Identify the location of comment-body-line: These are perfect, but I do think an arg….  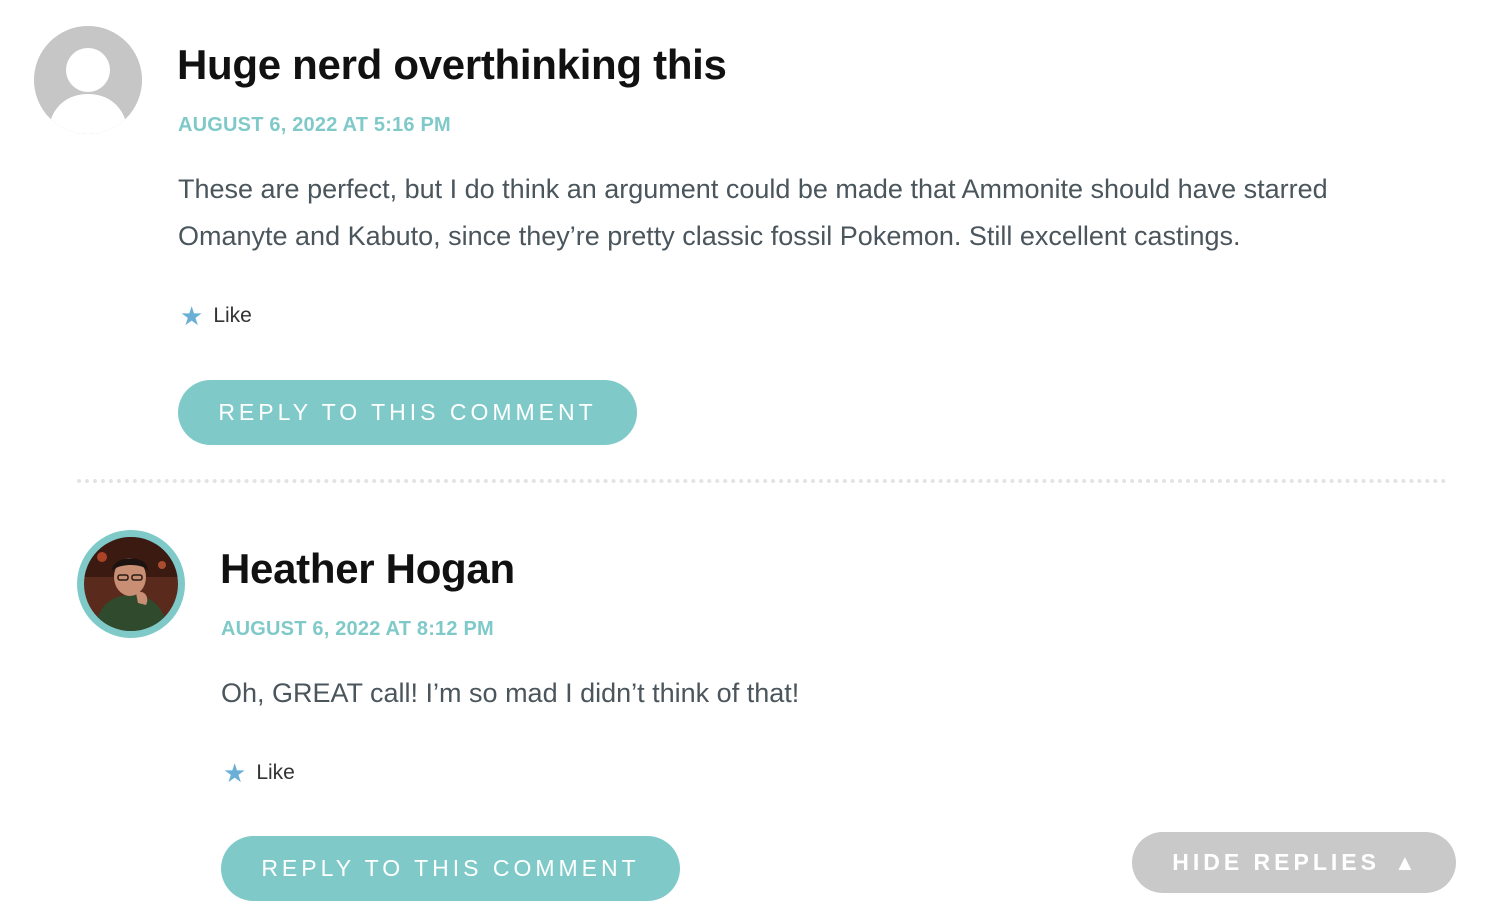
(753, 189).